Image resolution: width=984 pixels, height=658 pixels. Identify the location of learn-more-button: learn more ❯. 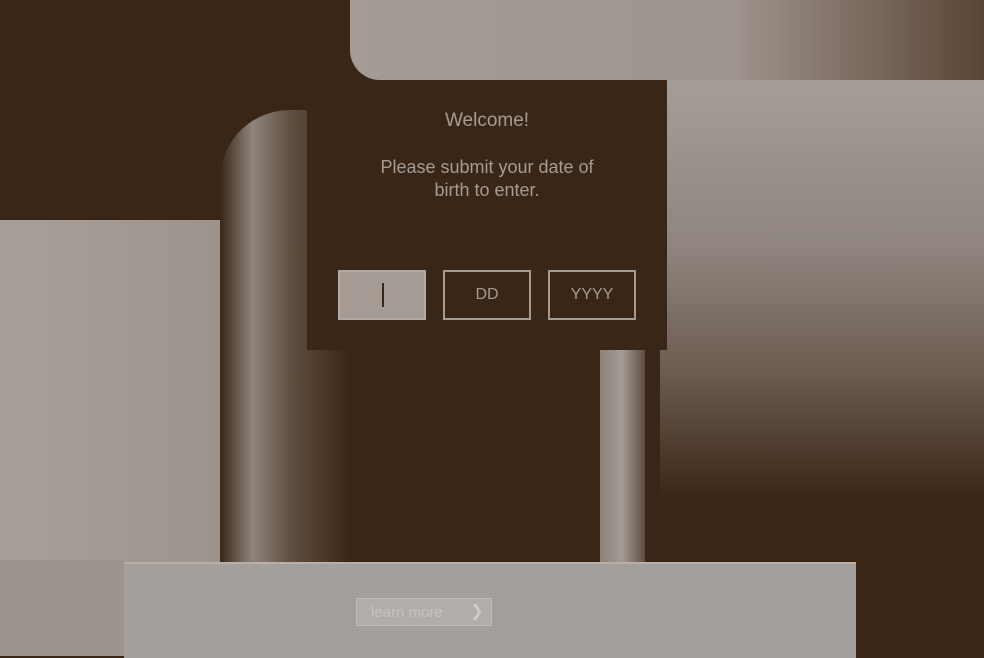
(424, 612).